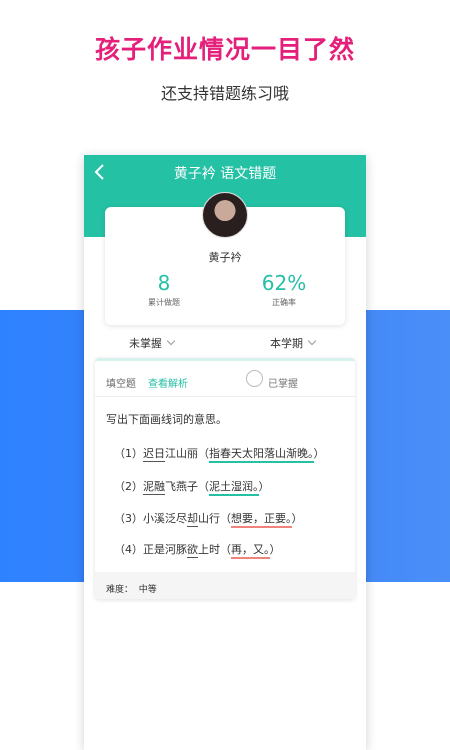 The image size is (450, 750). I want to click on question-prompt: 写出下面画线词的意思。, so click(166, 419).